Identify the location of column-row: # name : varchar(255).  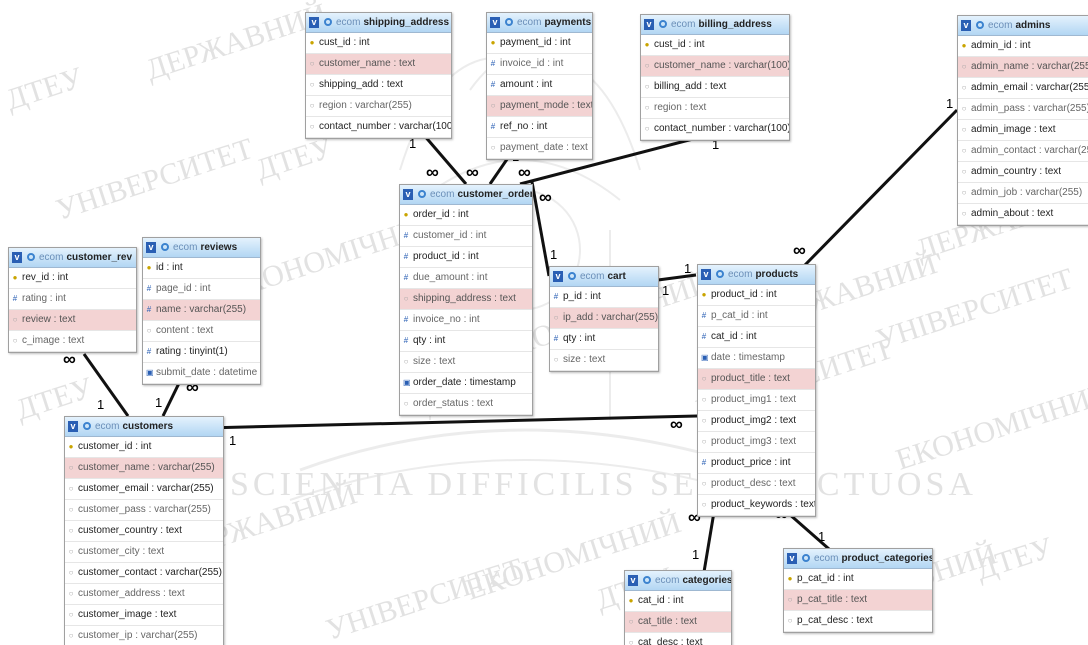
(201, 310).